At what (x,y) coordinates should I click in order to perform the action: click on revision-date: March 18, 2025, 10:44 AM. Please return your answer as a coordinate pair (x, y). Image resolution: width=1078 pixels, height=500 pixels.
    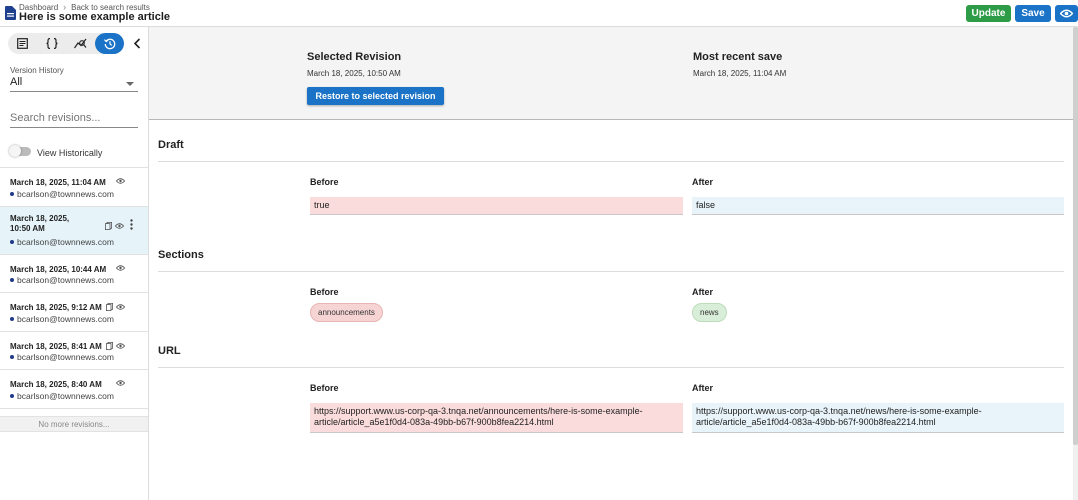
    Looking at the image, I should click on (58, 269).